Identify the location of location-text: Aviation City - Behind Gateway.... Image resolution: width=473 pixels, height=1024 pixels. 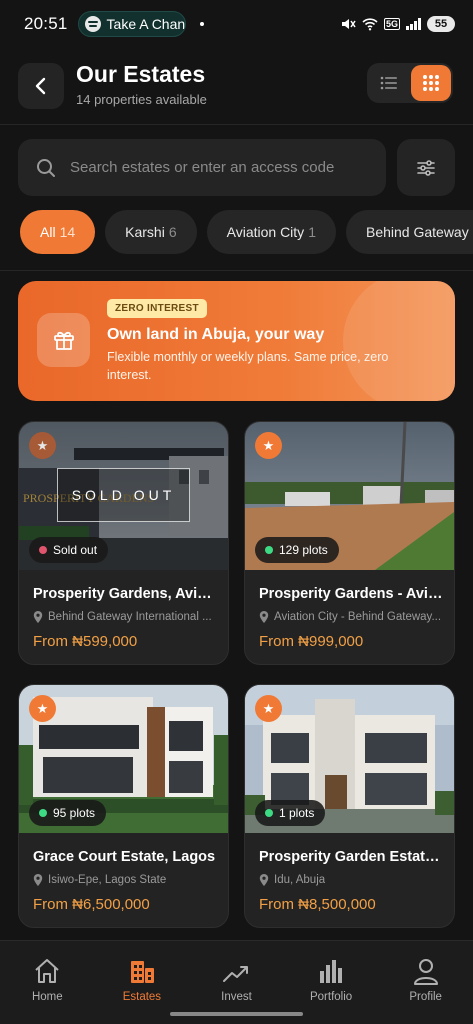
(358, 617).